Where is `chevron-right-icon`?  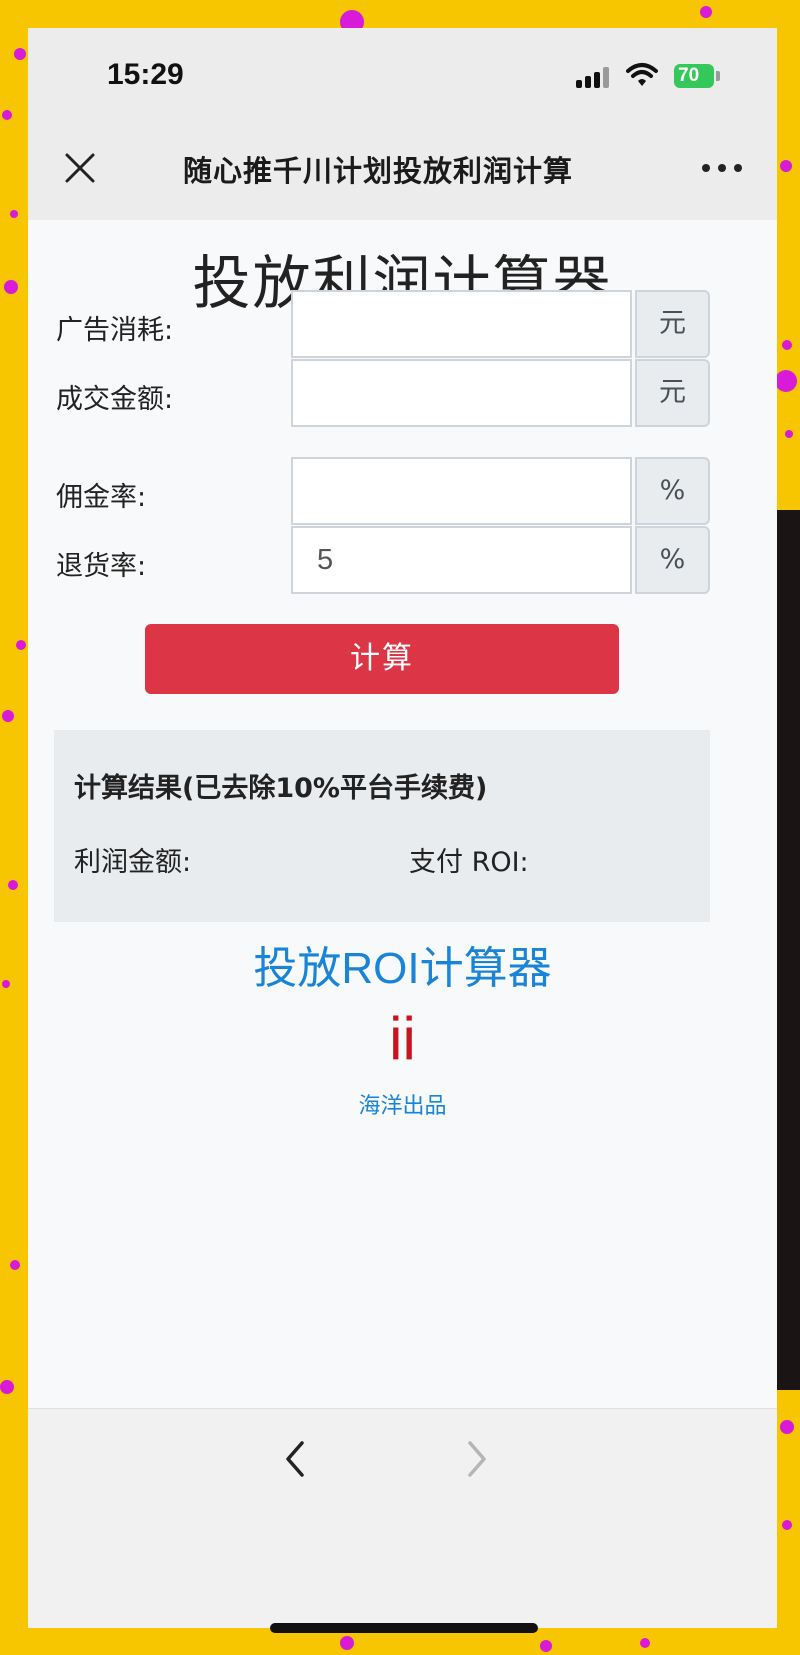
chevron-right-icon is located at coordinates (477, 1459).